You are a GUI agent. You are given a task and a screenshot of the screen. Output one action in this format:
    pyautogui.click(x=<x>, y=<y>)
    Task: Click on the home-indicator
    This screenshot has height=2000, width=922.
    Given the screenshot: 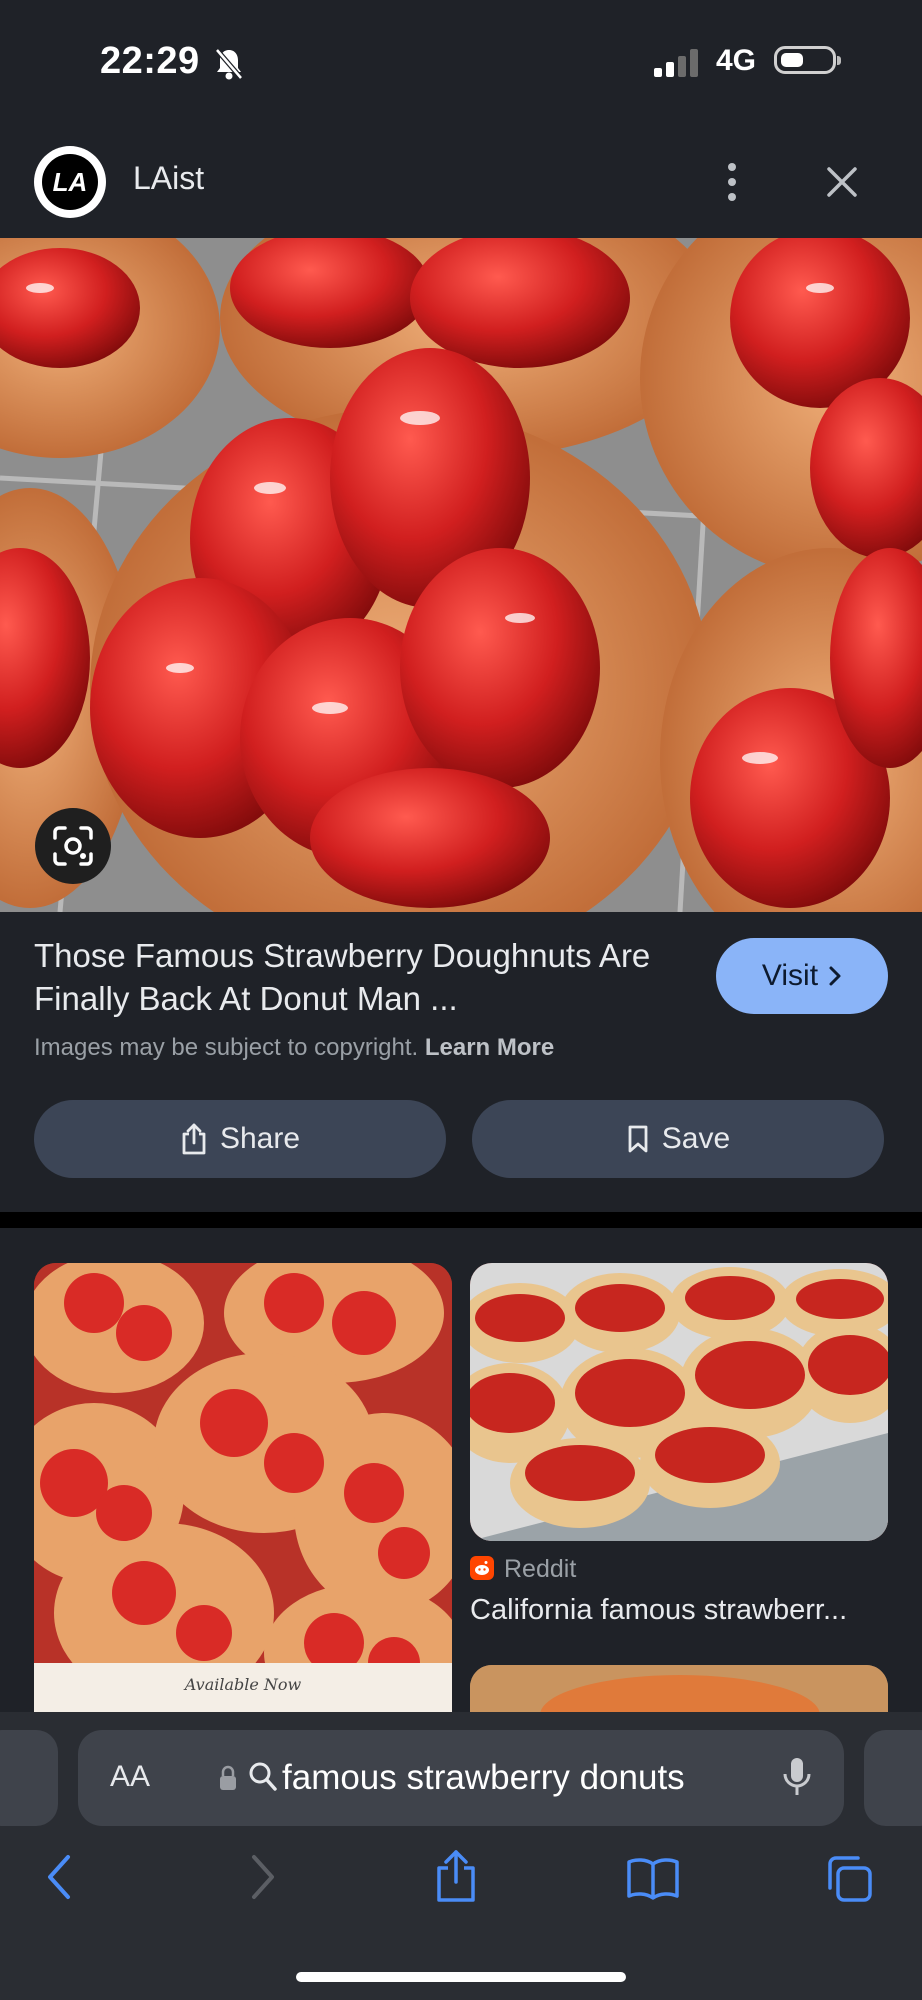 What is the action you would take?
    pyautogui.click(x=461, y=1977)
    